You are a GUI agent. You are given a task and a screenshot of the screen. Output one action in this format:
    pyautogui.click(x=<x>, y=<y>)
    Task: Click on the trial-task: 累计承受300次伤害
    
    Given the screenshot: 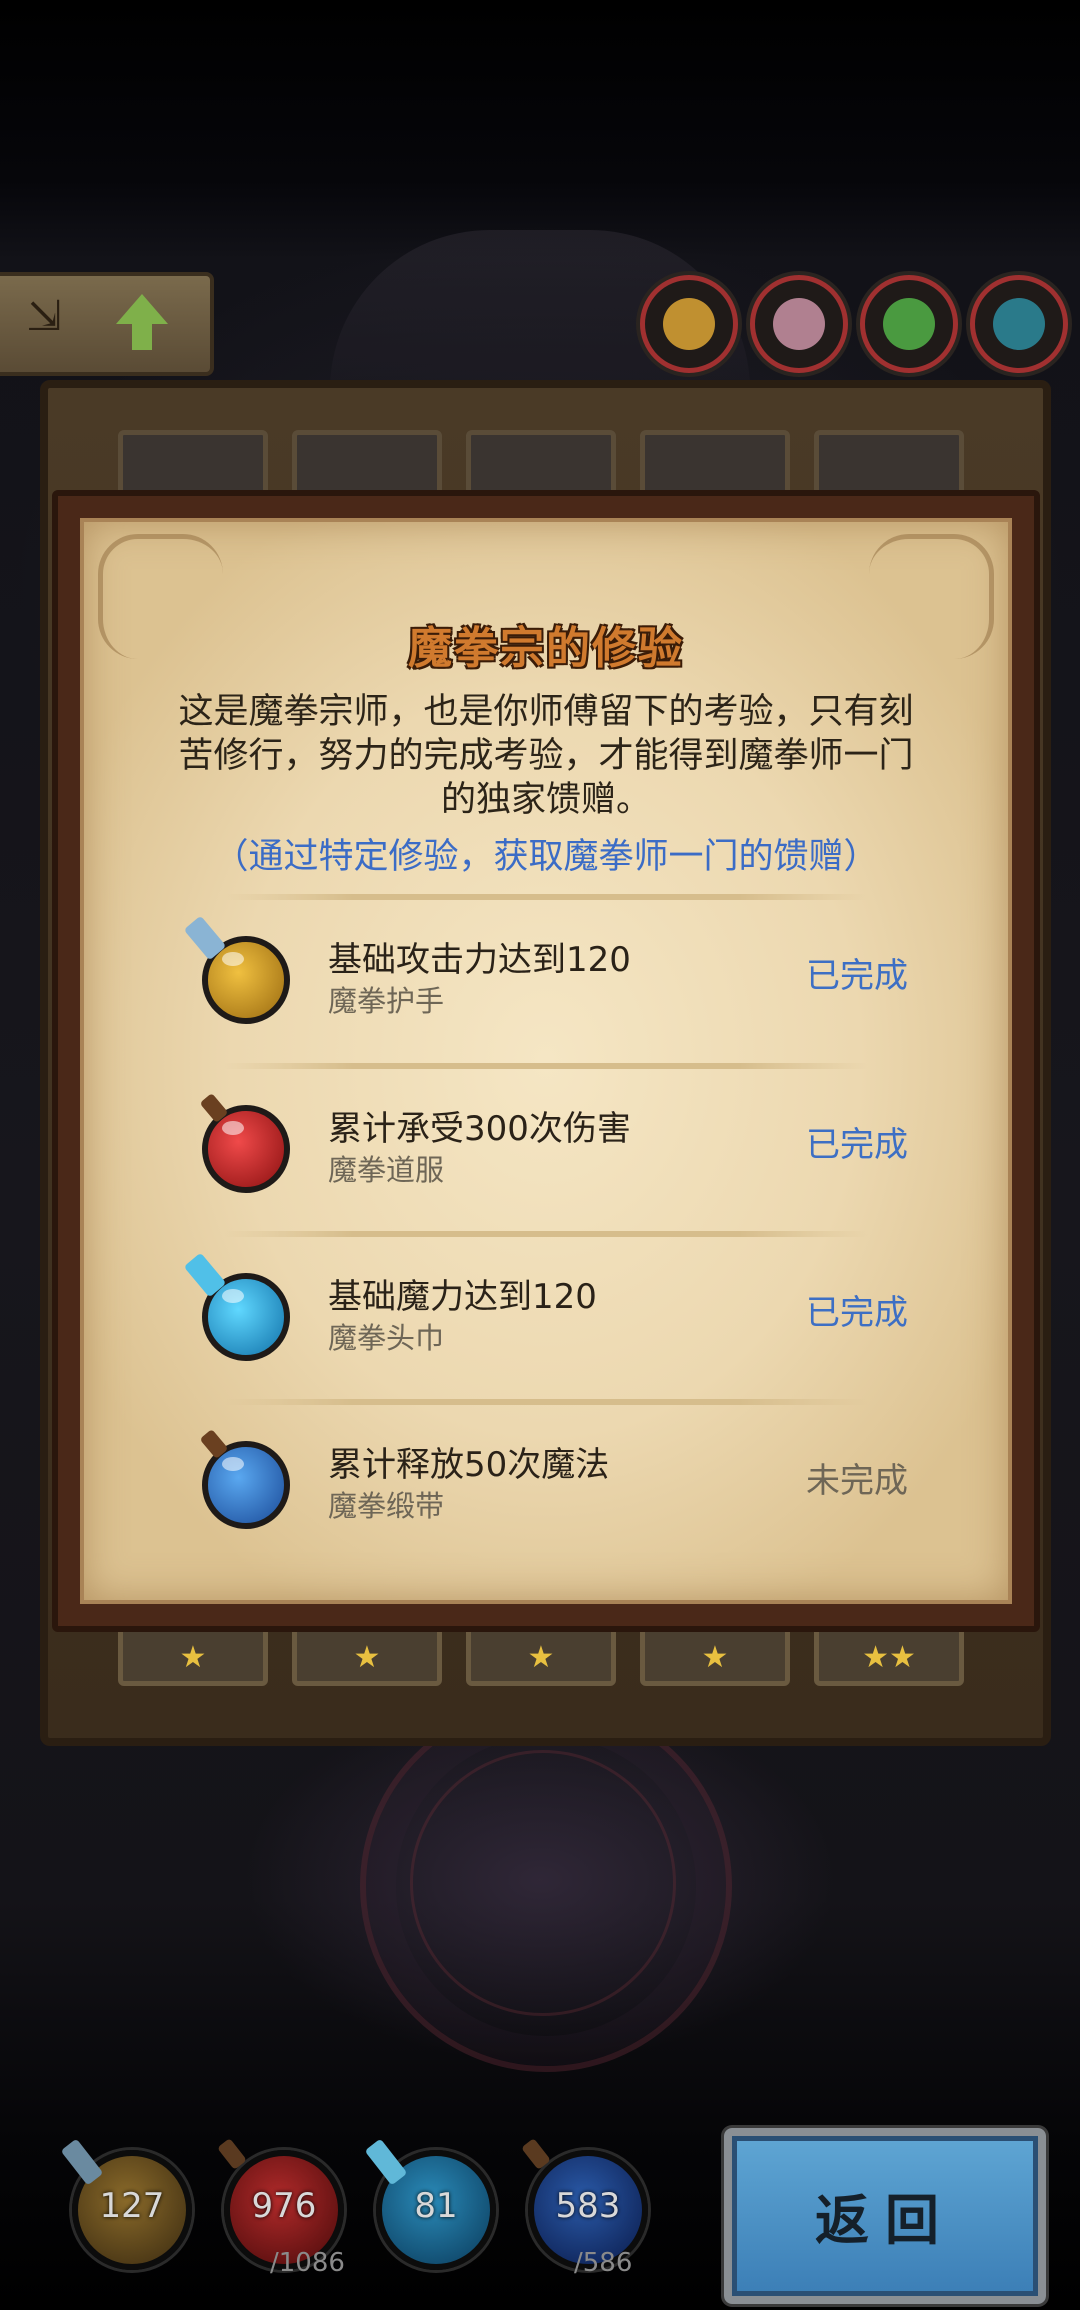 What is the action you would take?
    pyautogui.click(x=479, y=1129)
    